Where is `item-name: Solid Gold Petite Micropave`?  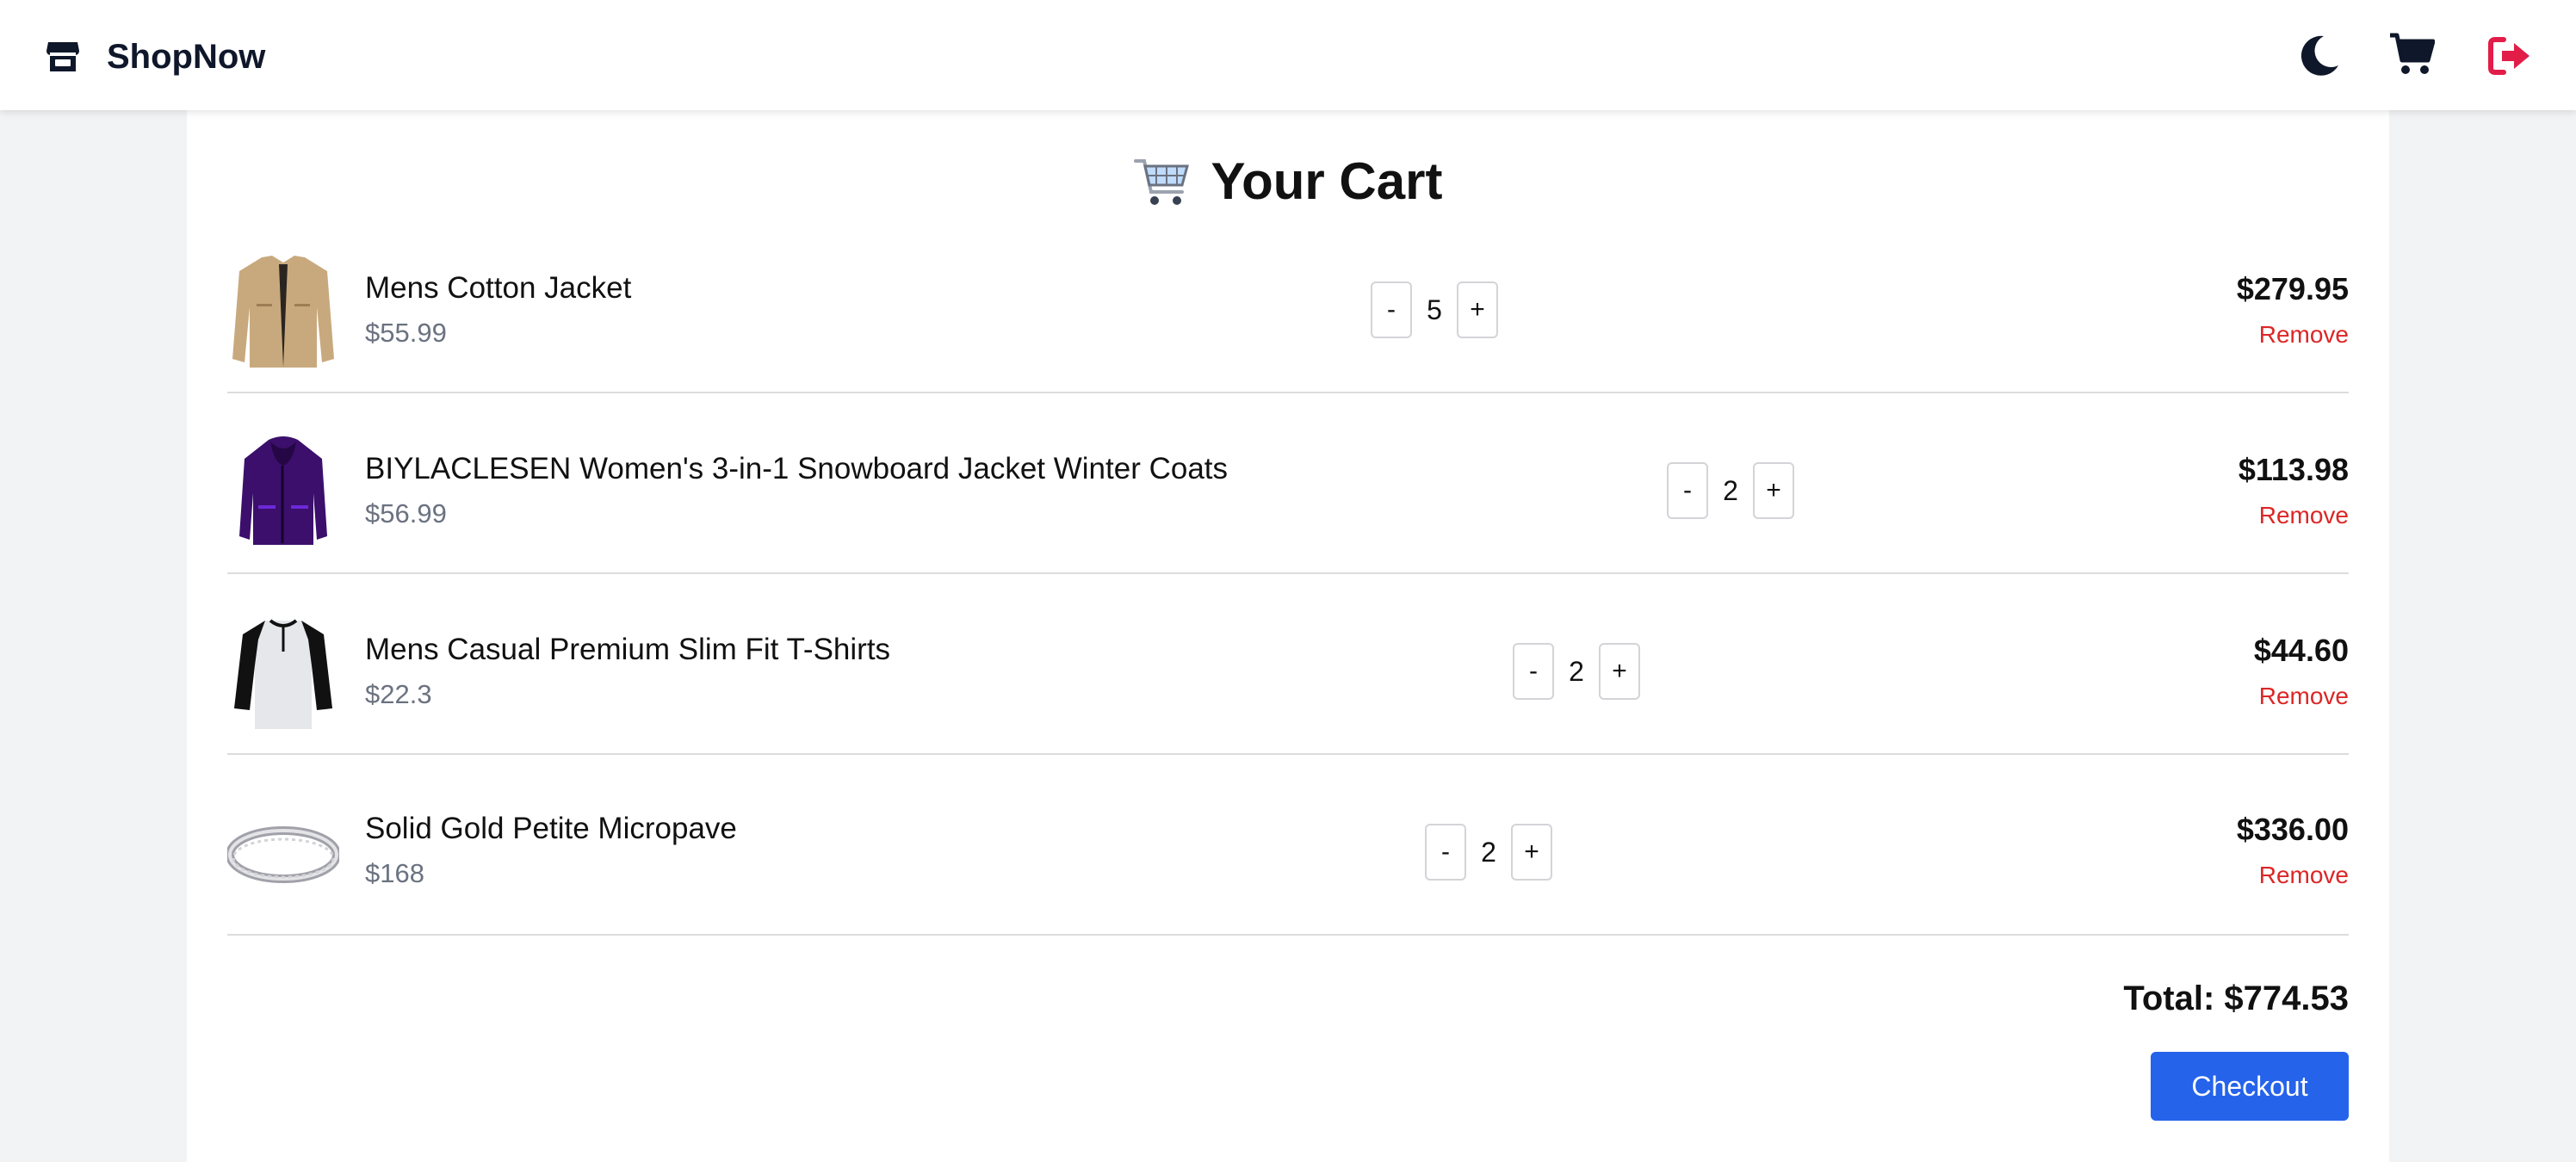 item-name: Solid Gold Petite Micropave is located at coordinates (551, 828).